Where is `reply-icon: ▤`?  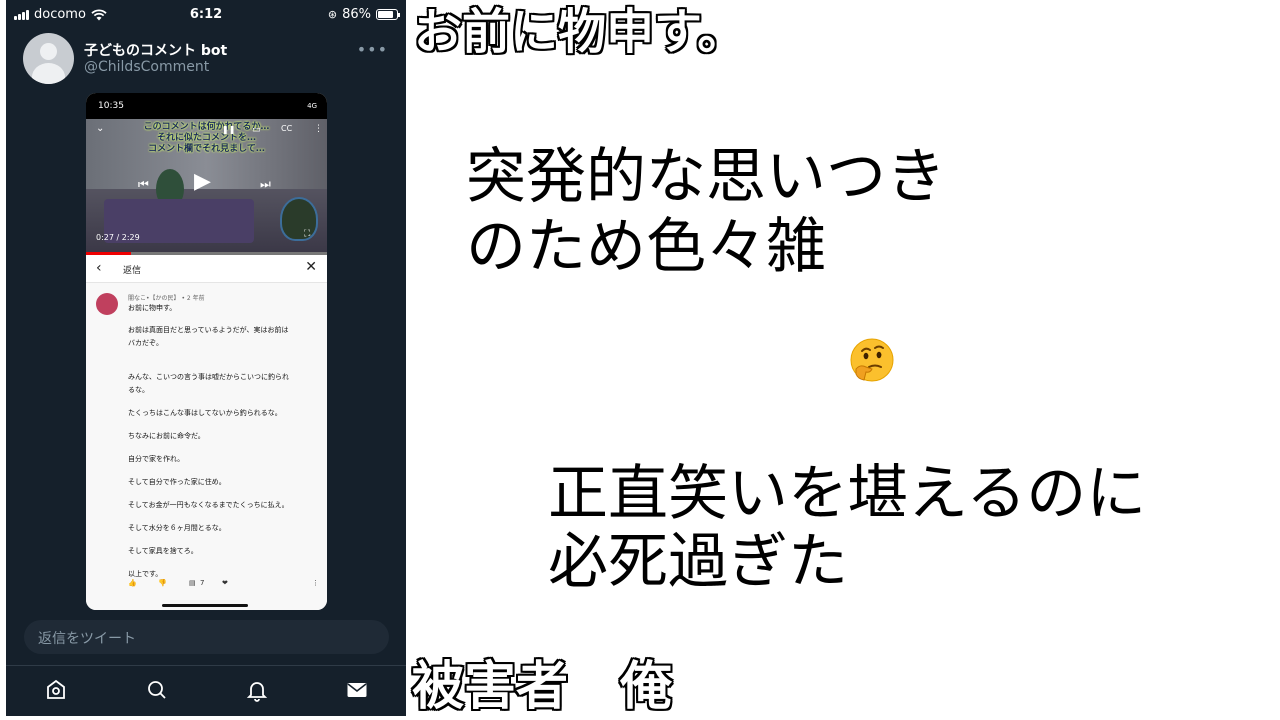 reply-icon: ▤ is located at coordinates (192, 583).